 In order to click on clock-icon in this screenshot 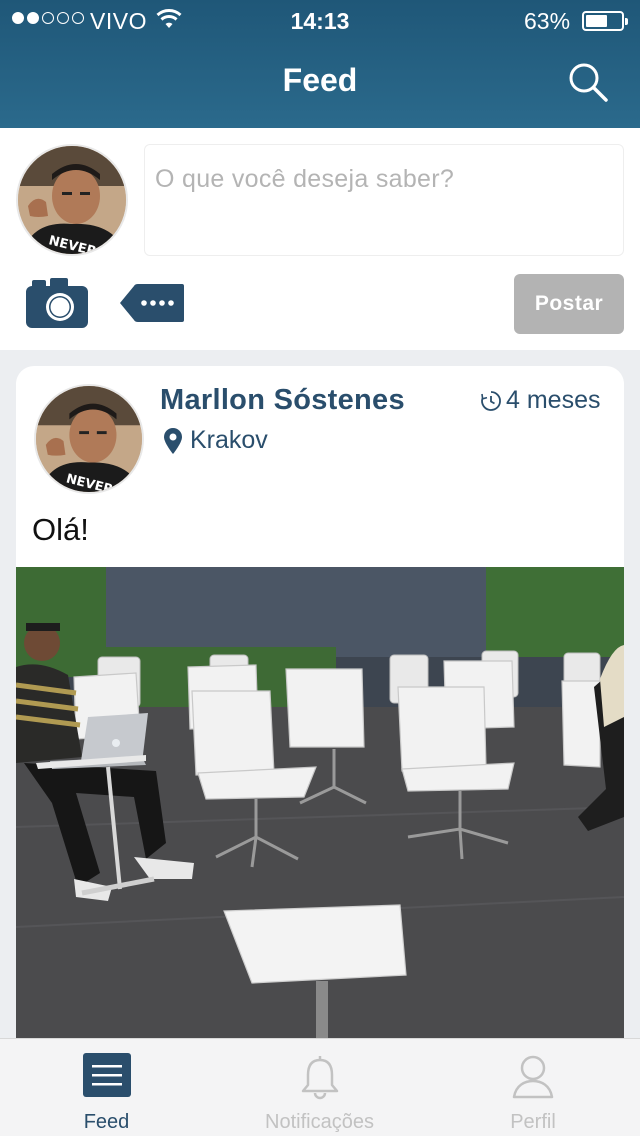, I will do `click(491, 400)`.